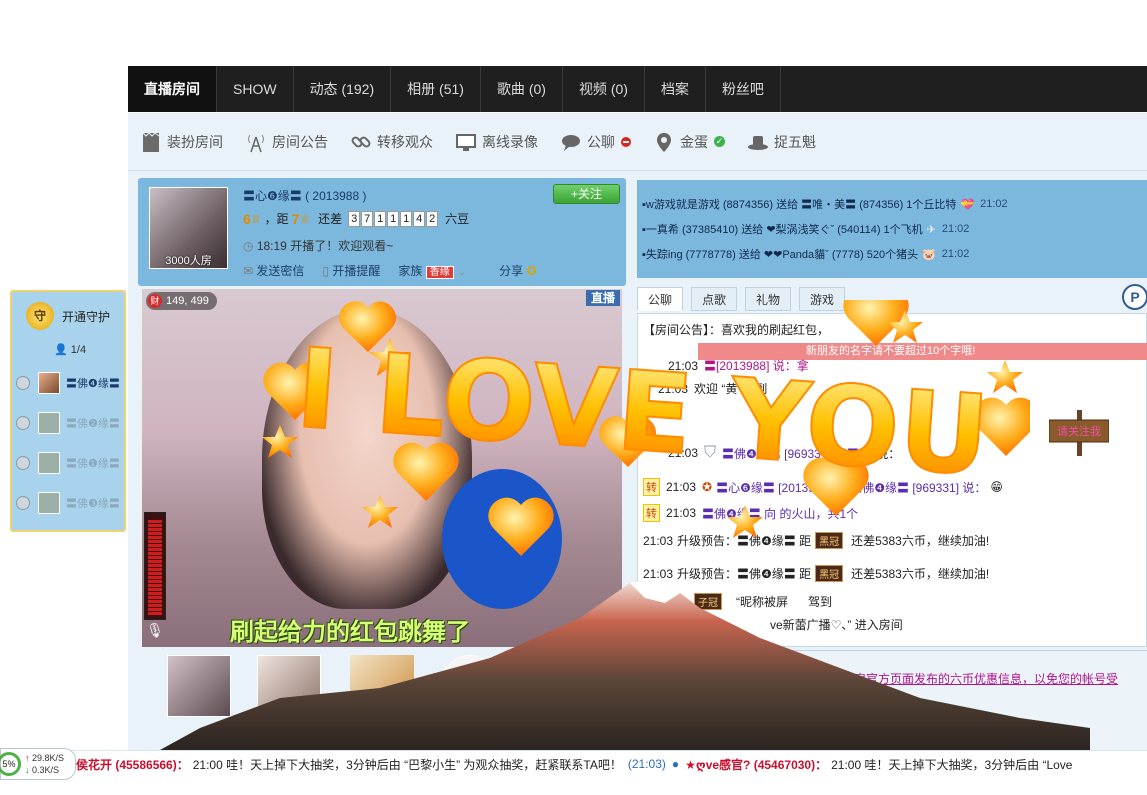 The height and width of the screenshot is (795, 1147). I want to click on send-message-button: ✉ 发送密信, so click(273, 270).